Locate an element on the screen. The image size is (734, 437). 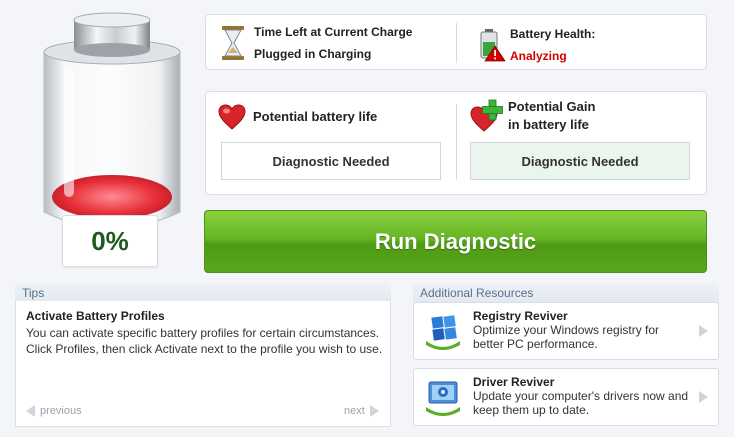
previous-label: previous is located at coordinates (61, 411).